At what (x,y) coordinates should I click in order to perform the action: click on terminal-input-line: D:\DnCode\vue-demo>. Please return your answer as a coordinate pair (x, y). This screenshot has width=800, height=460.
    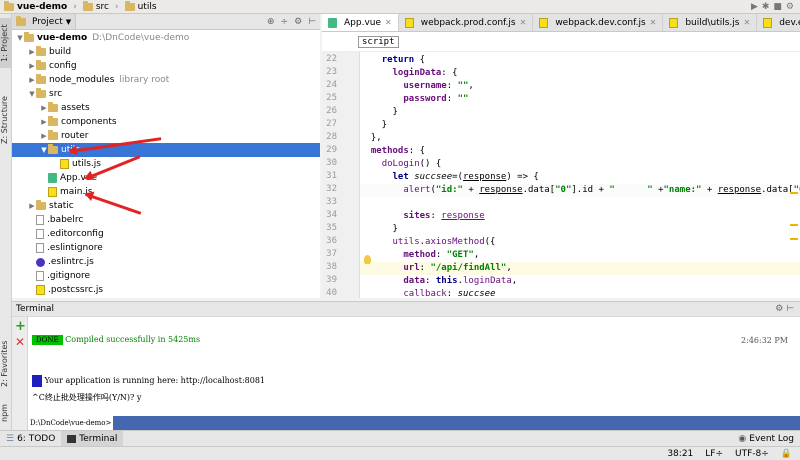
    Looking at the image, I should click on (414, 423).